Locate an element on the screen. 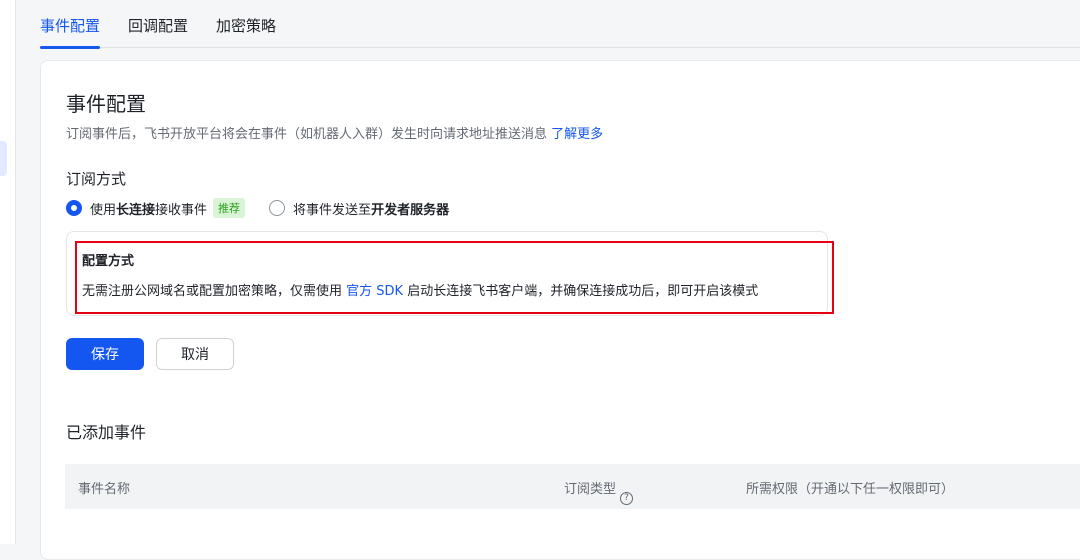 The width and height of the screenshot is (1080, 560). radio-developer-server: 将事件发送至 开发者服务器 is located at coordinates (359, 208).